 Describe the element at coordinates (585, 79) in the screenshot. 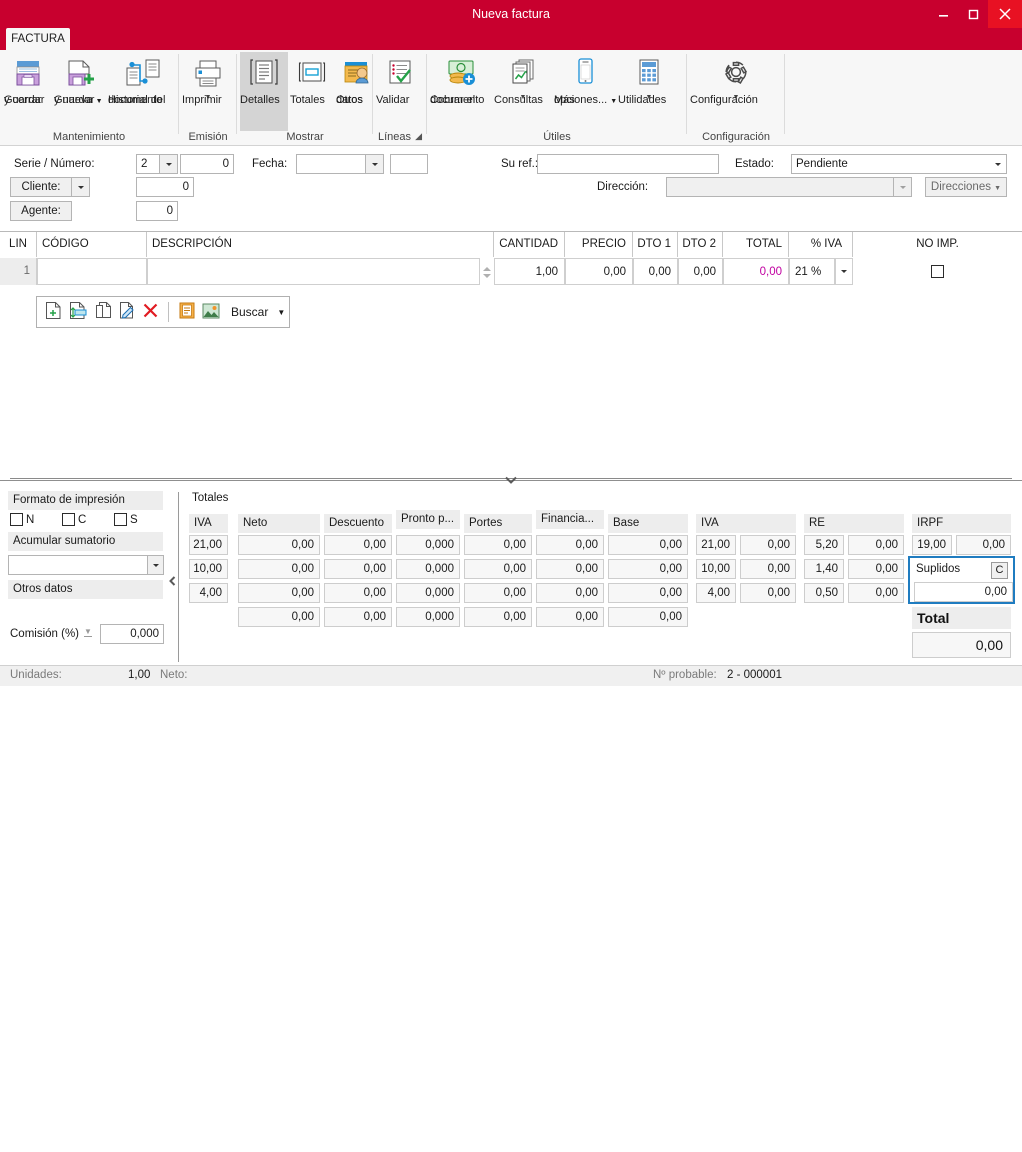

I see `ribbon-button-mas-opciones: Más opciones... ▼` at that location.